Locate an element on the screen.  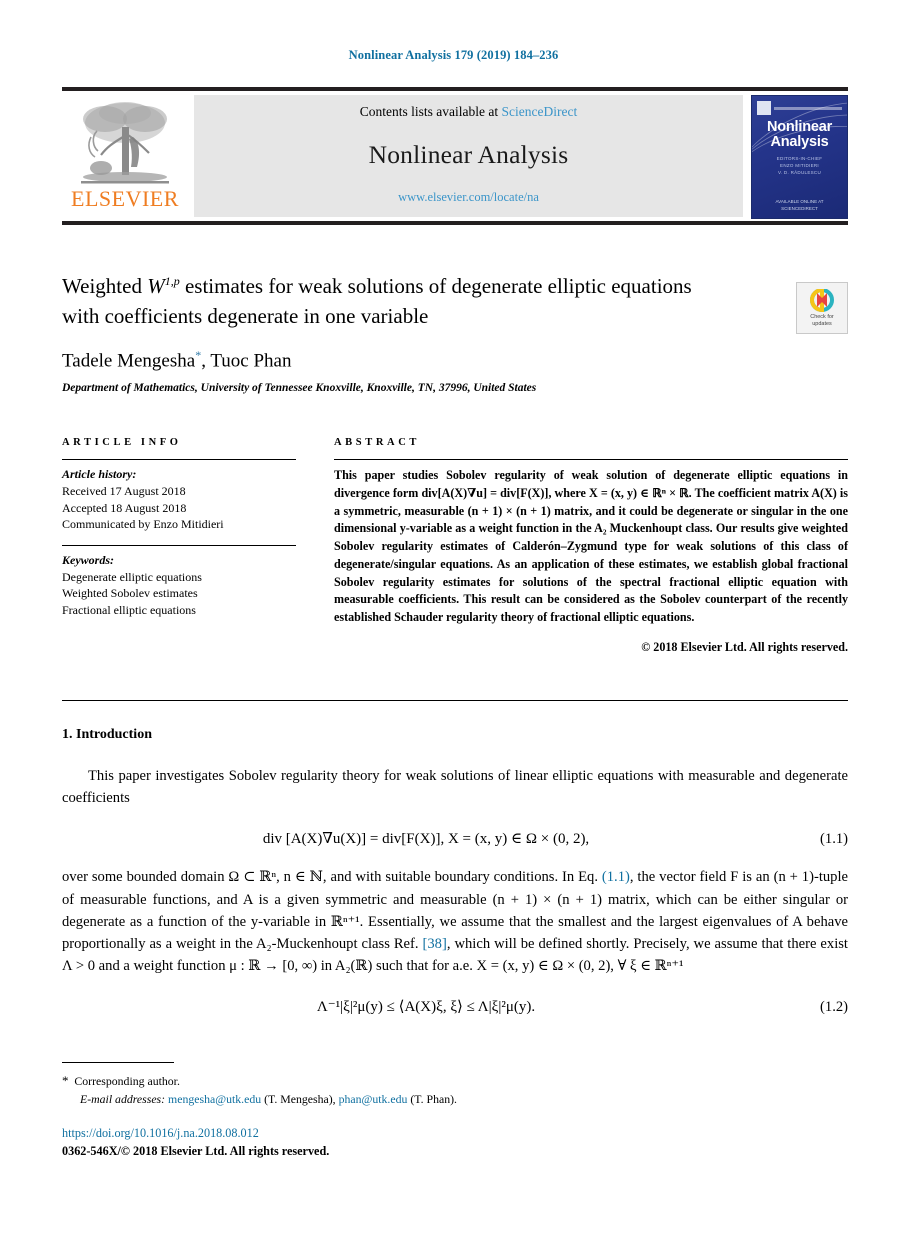
journal-homepage-link: www.elsevier.com/locate/na is located at coordinates (468, 197).